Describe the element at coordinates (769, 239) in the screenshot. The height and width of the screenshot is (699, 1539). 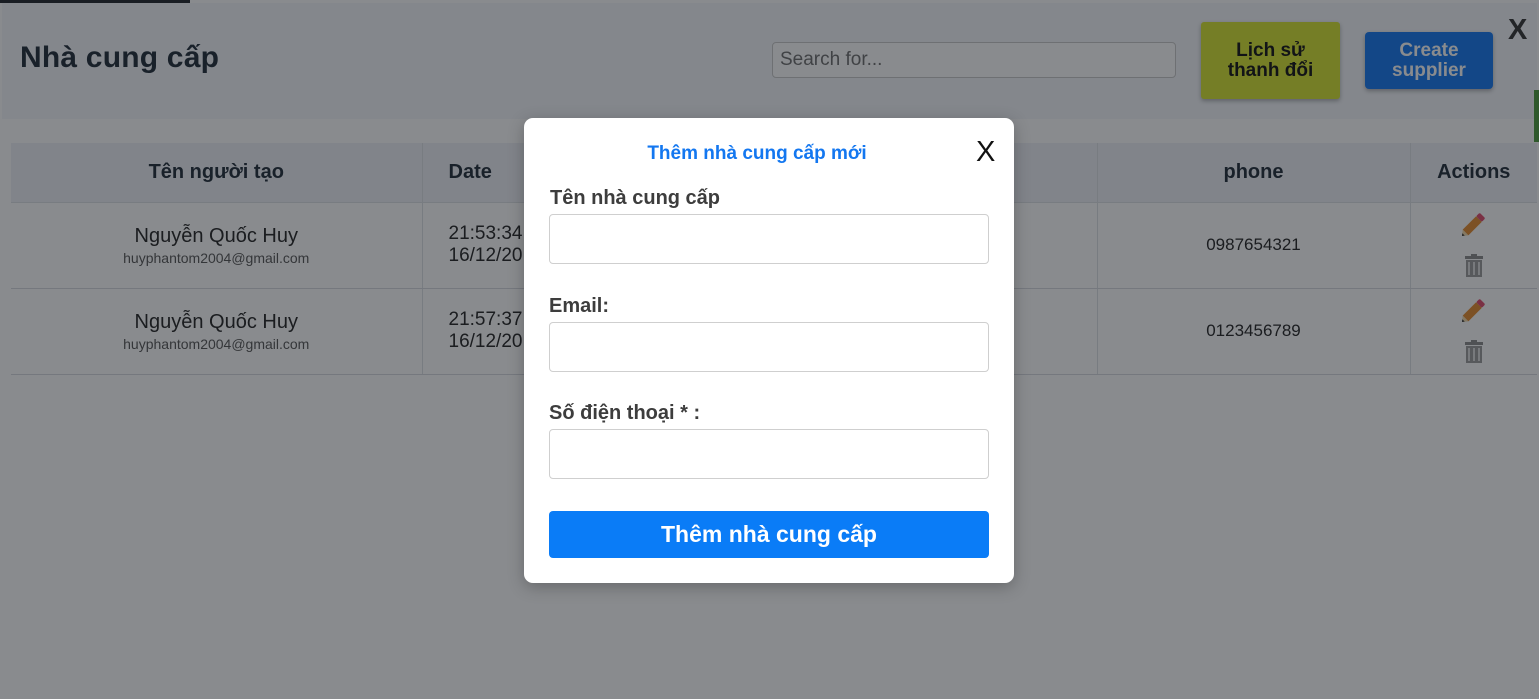
I see `supplier-name-field` at that location.